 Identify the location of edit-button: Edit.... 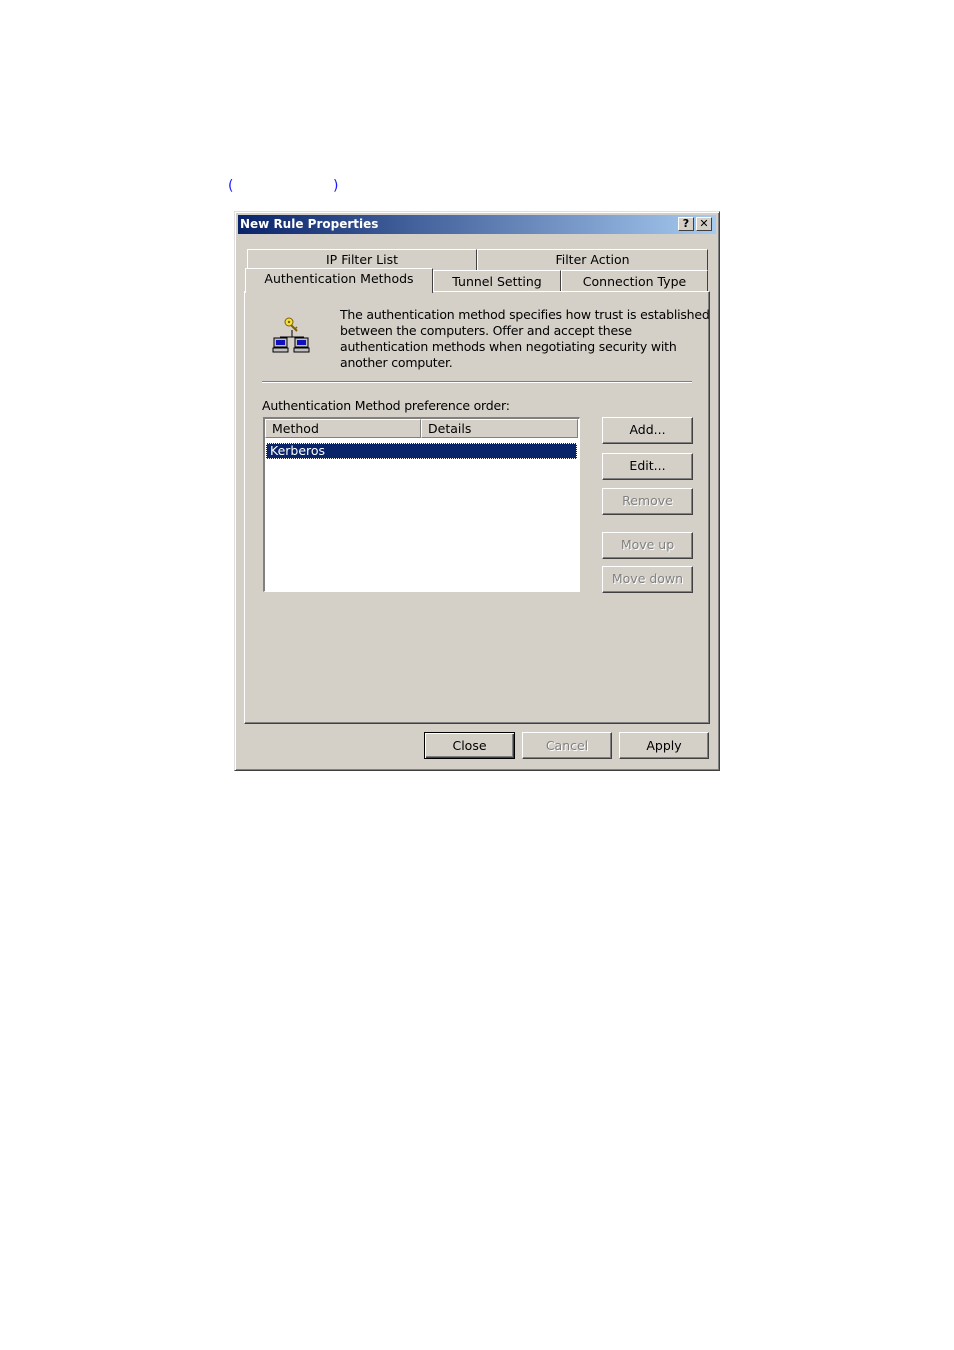
(647, 466).